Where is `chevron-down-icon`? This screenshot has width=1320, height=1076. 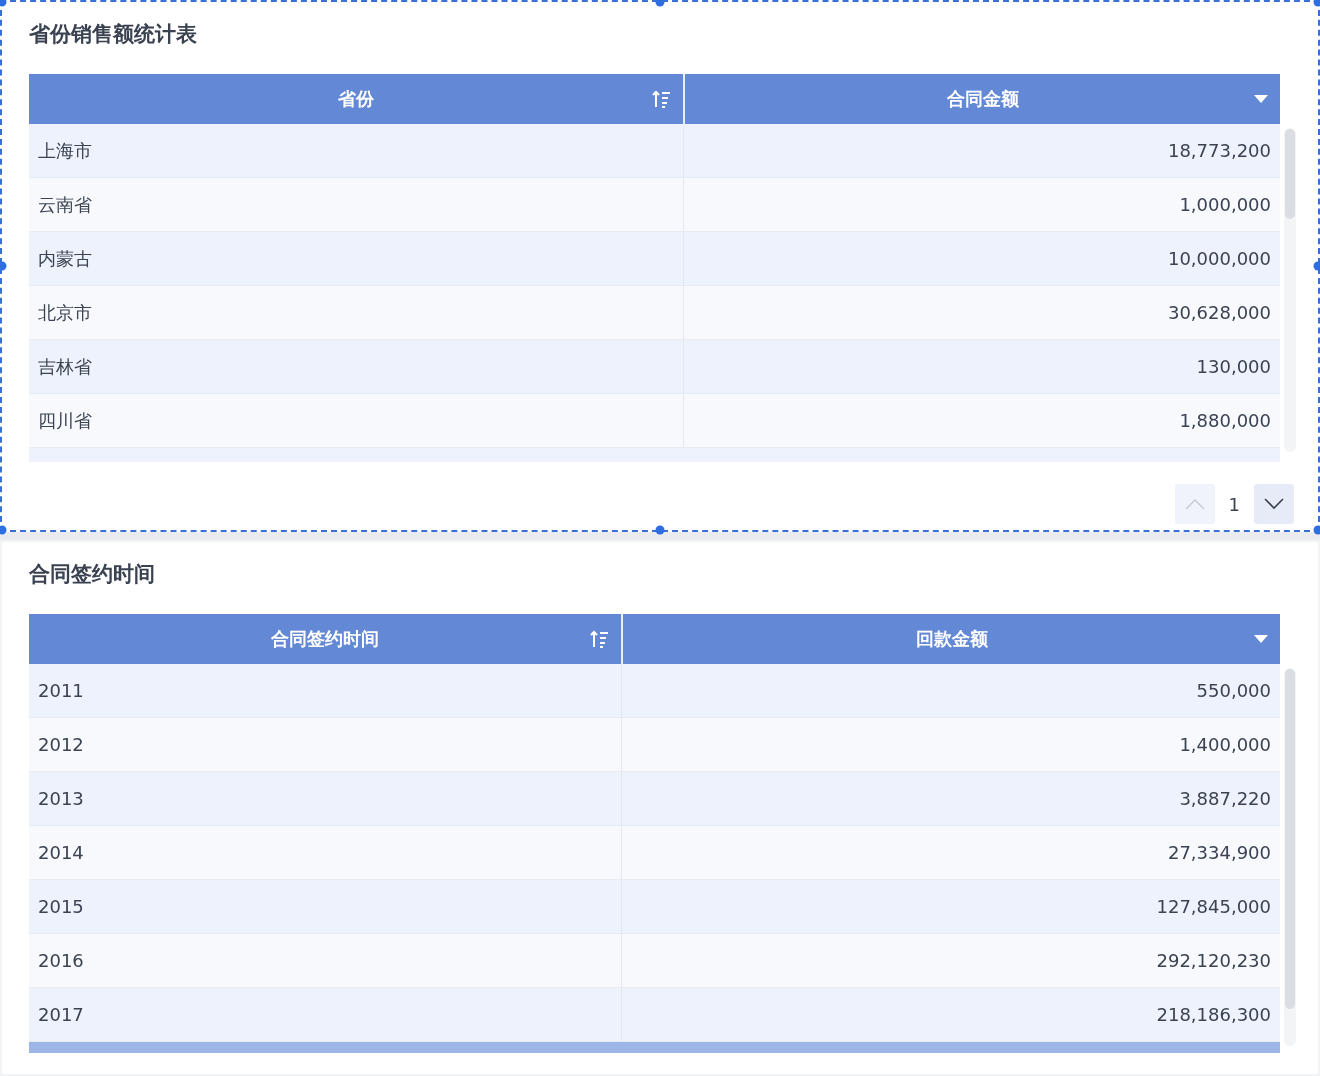
chevron-down-icon is located at coordinates (1274, 504).